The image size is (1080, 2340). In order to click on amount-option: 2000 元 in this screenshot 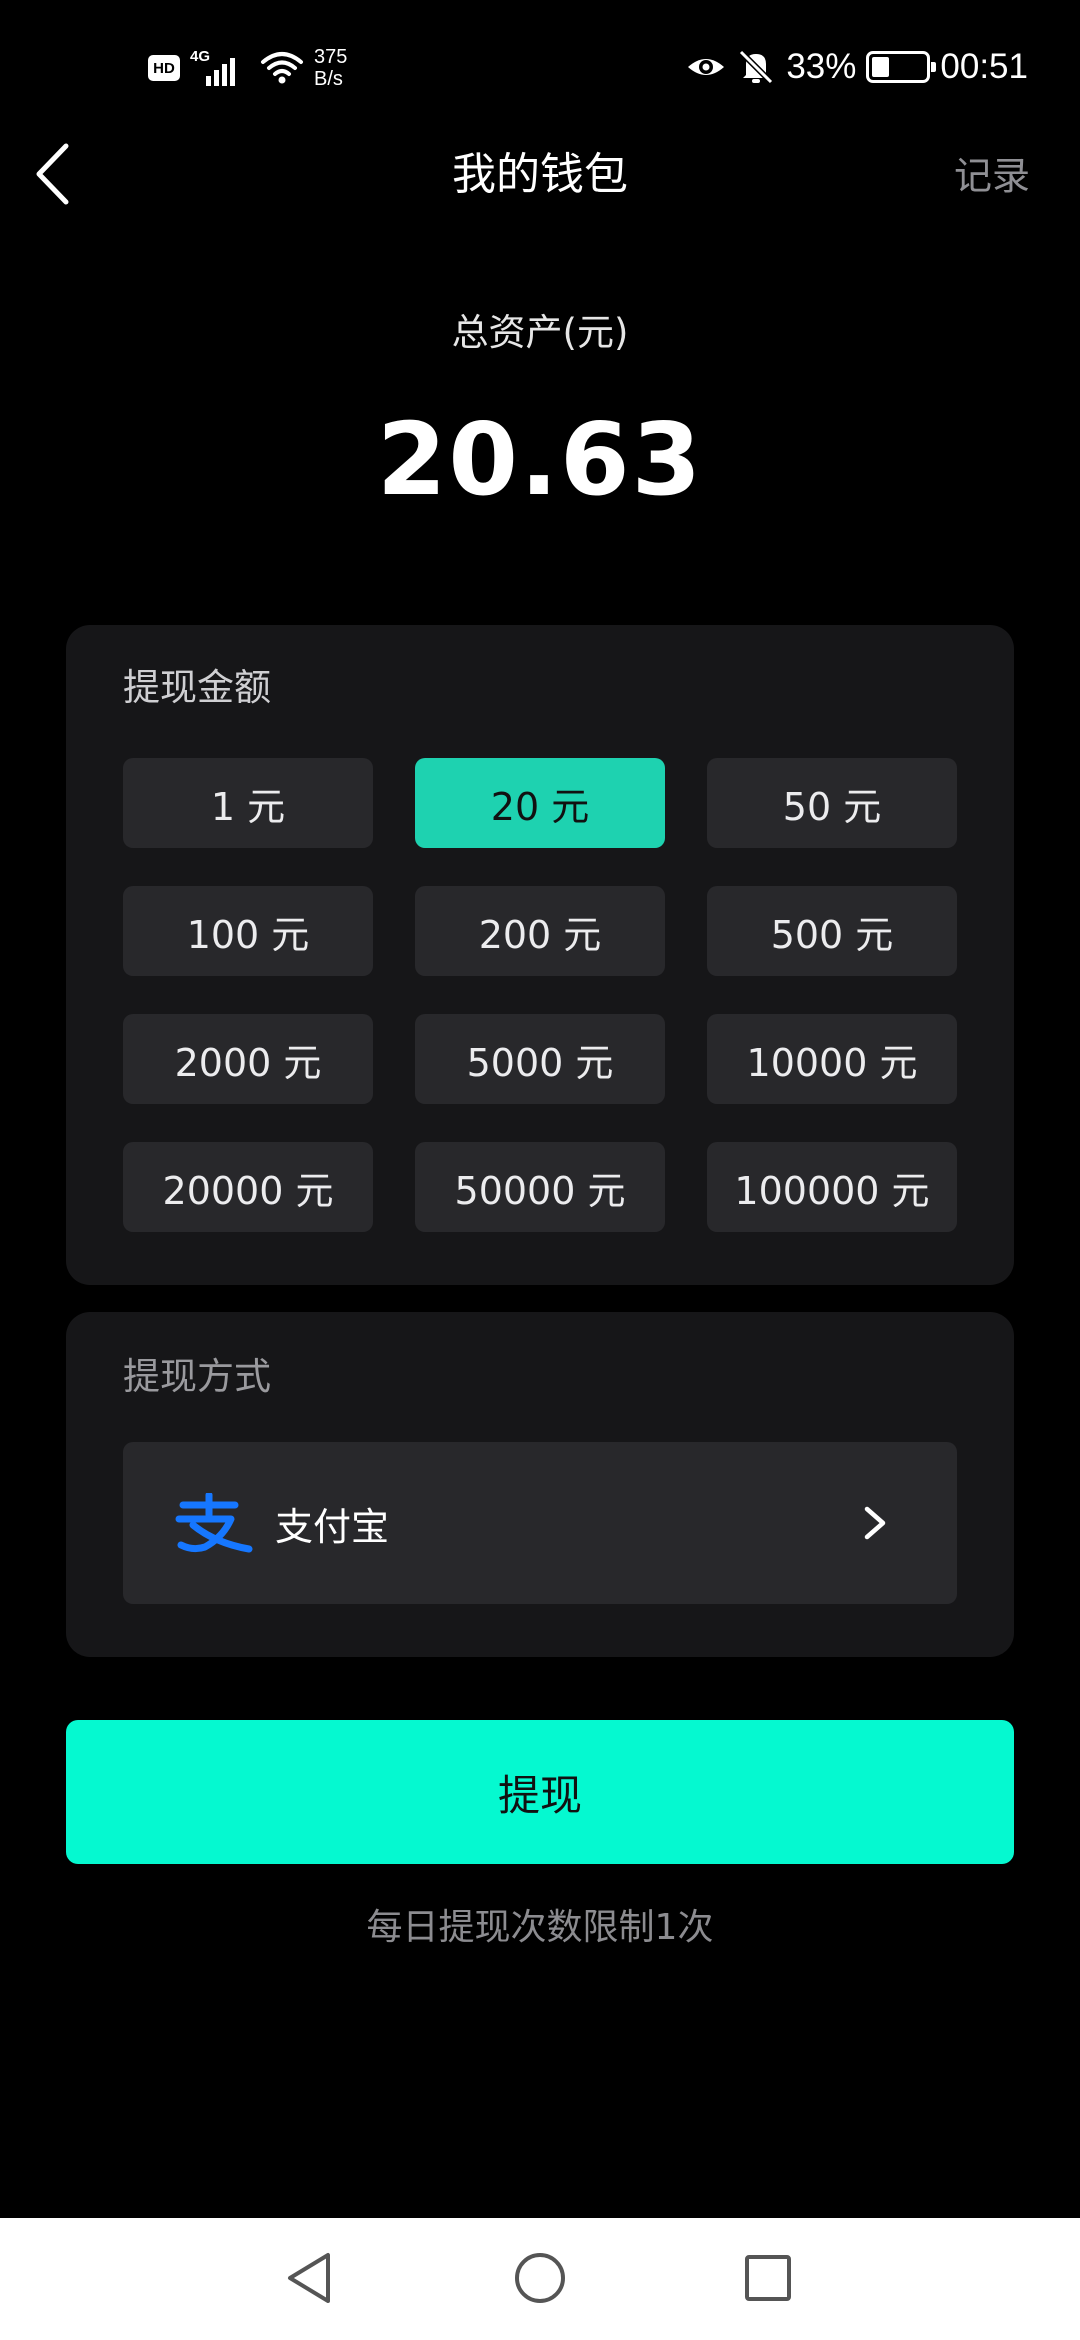, I will do `click(248, 1059)`.